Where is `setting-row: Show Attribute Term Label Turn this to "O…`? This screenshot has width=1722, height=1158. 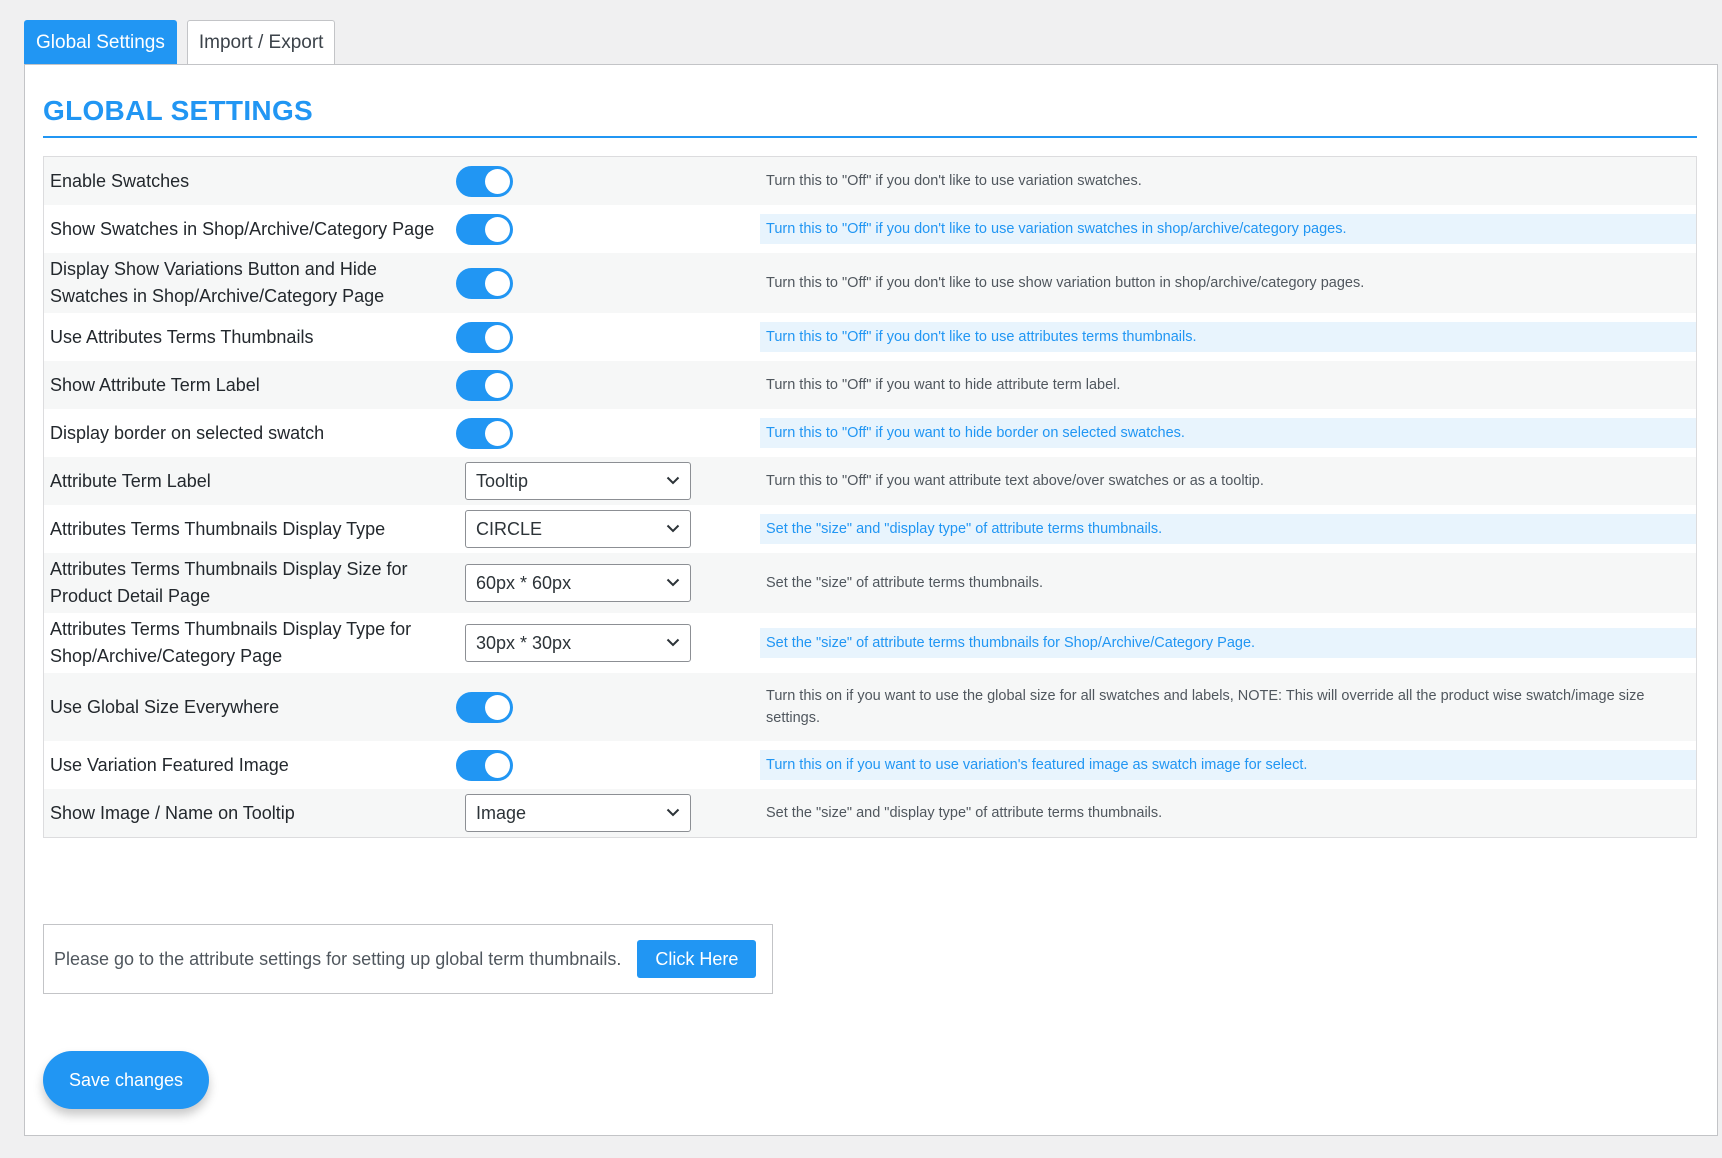
setting-row: Show Attribute Term Label Turn this to "O… is located at coordinates (870, 385).